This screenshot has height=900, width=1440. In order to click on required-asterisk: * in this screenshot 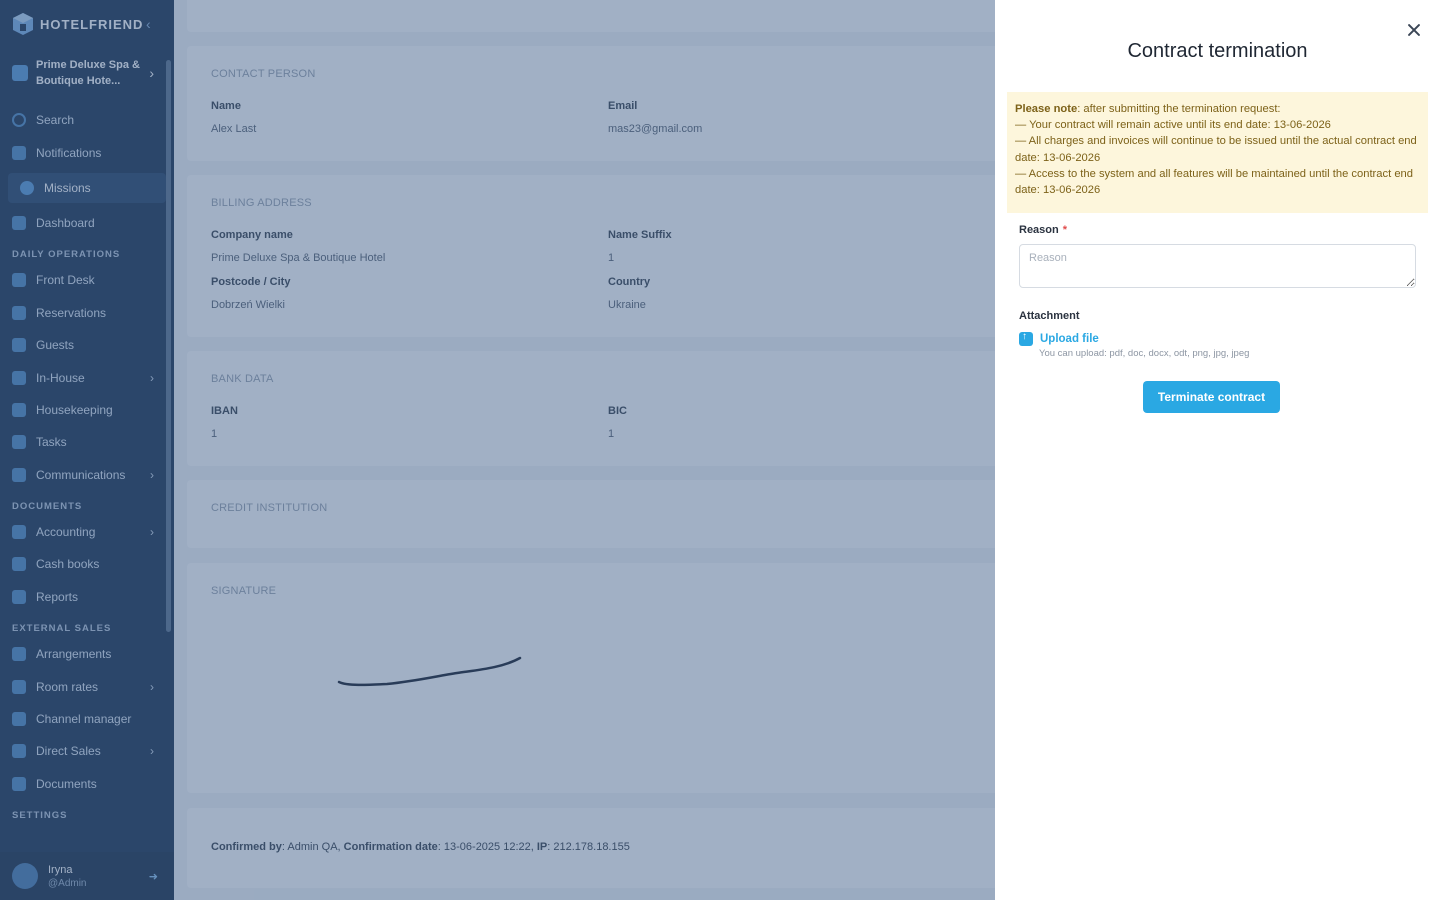, I will do `click(1065, 230)`.